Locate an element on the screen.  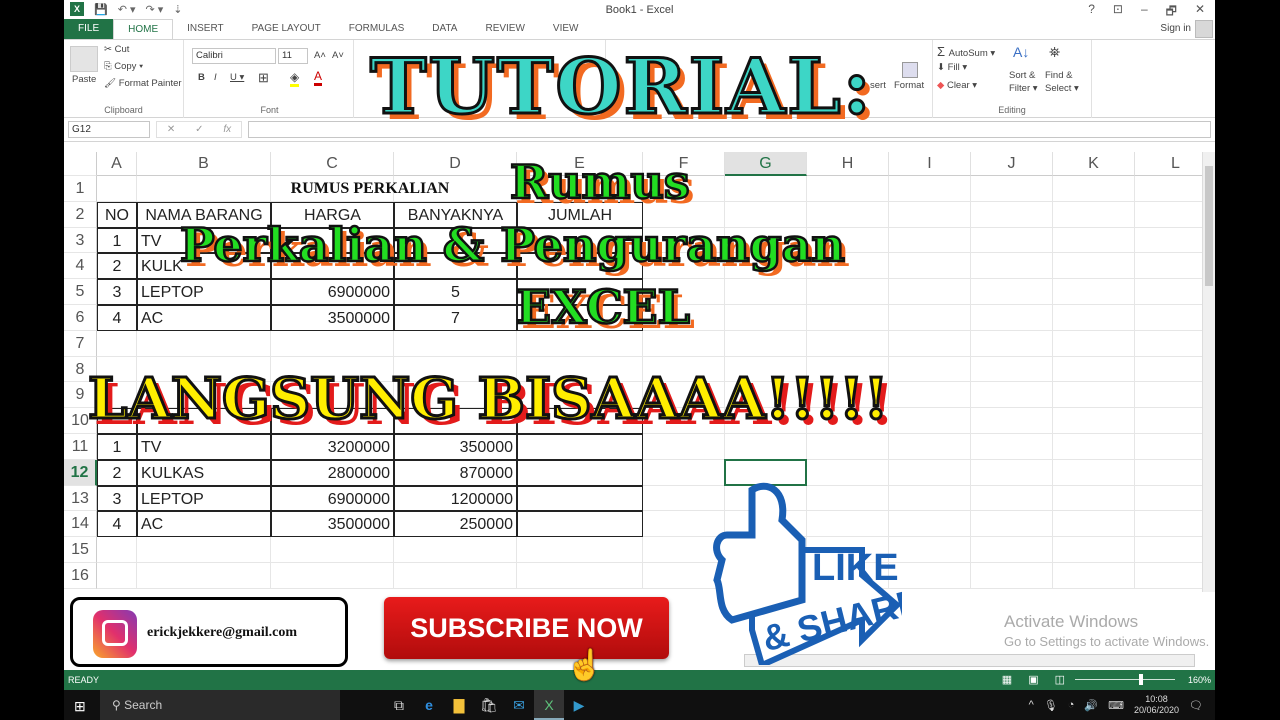
enter-icon: ✓ is located at coordinates (199, 129).